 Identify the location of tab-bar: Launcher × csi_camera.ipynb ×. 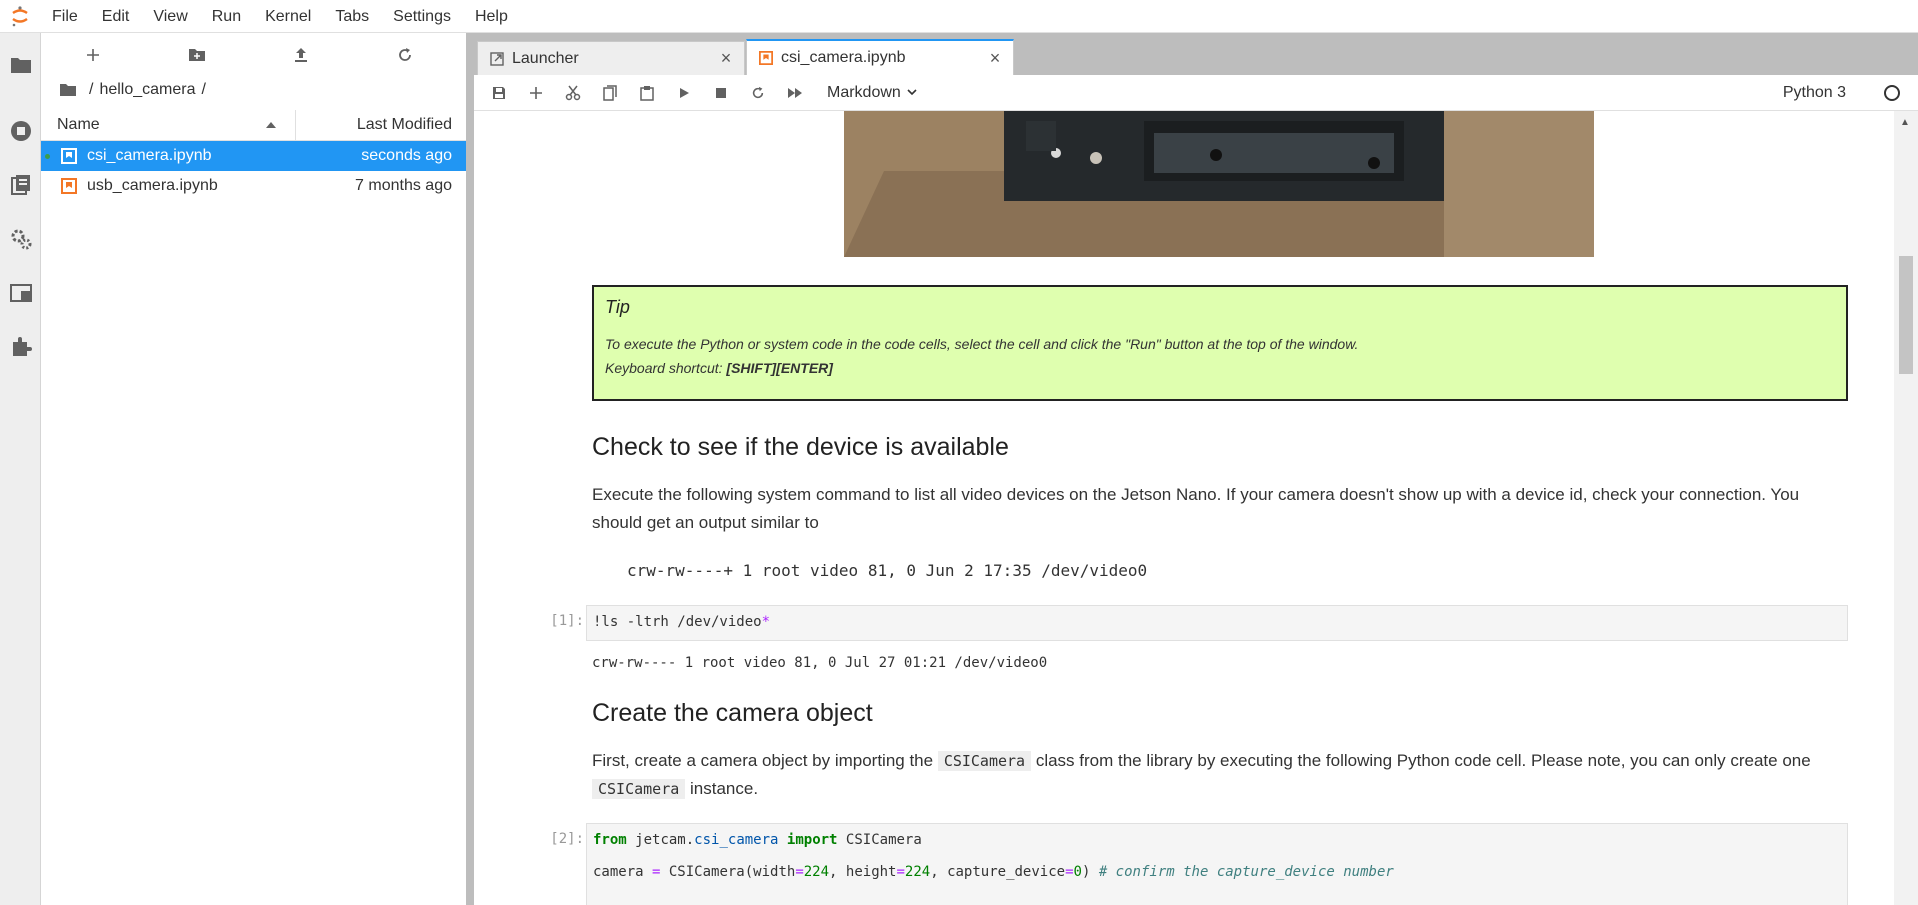
(1196, 54).